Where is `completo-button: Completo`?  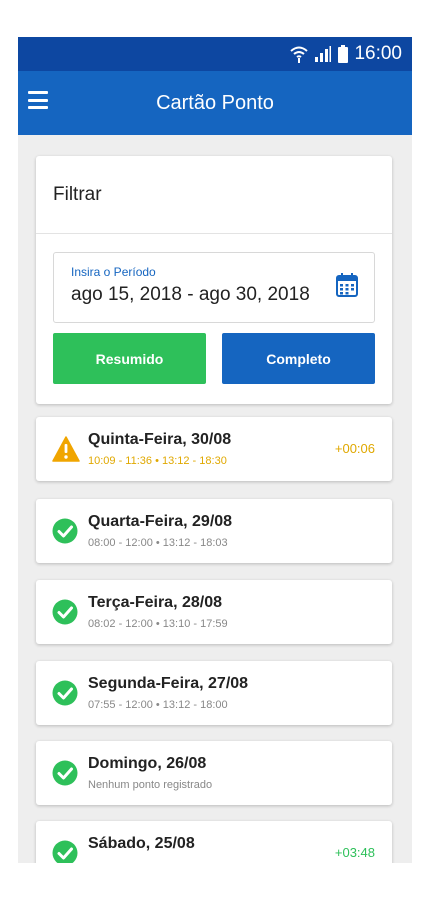 completo-button: Completo is located at coordinates (298, 358).